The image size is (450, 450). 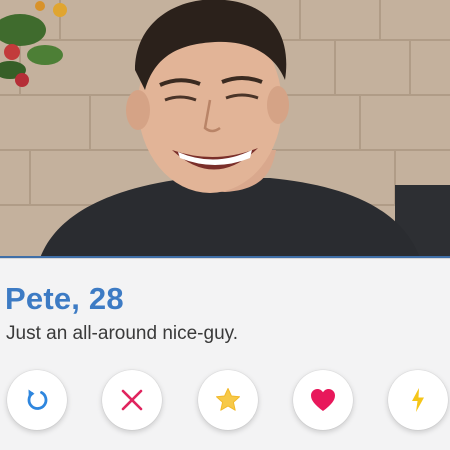 I want to click on boost-button, so click(x=418, y=400).